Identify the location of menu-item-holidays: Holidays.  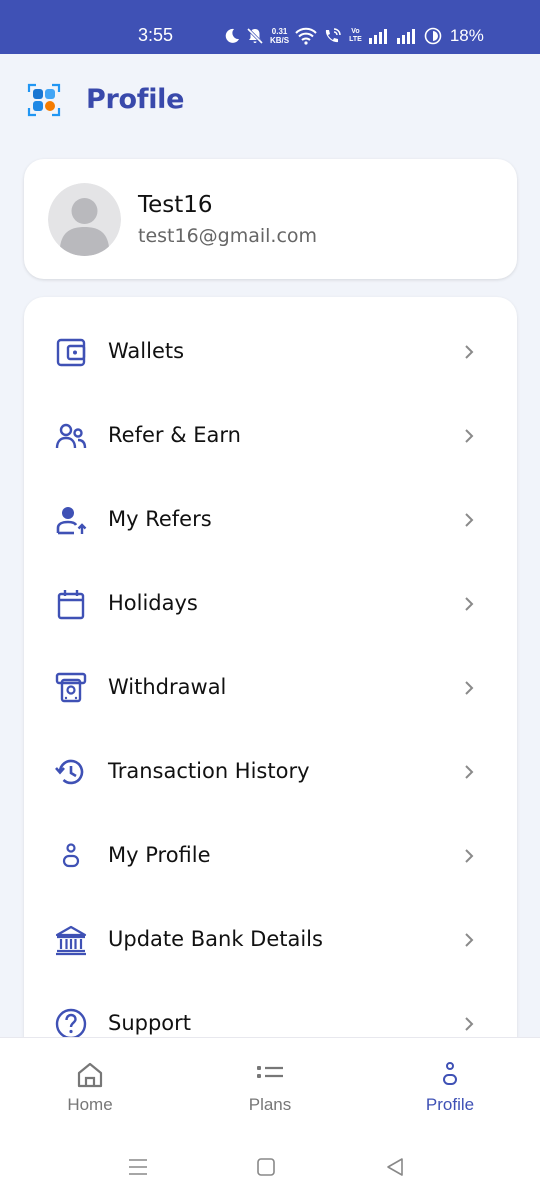
(270, 604).